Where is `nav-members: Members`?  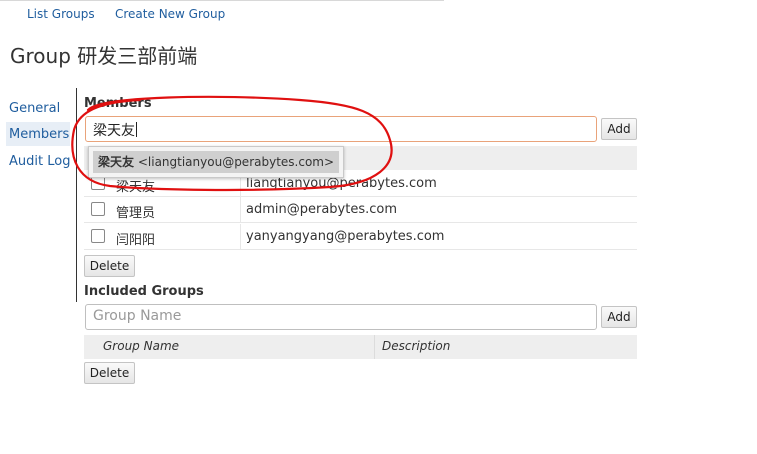
nav-members: Members is located at coordinates (39, 134).